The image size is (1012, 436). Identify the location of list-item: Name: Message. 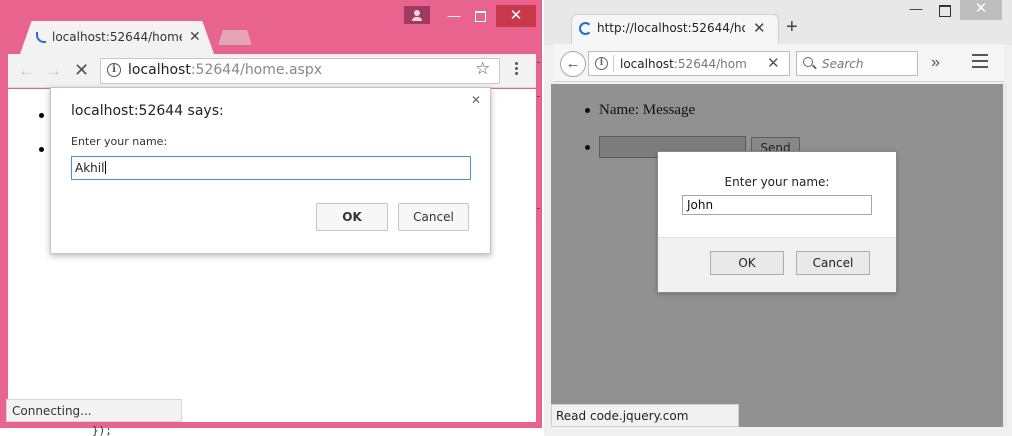
(647, 110).